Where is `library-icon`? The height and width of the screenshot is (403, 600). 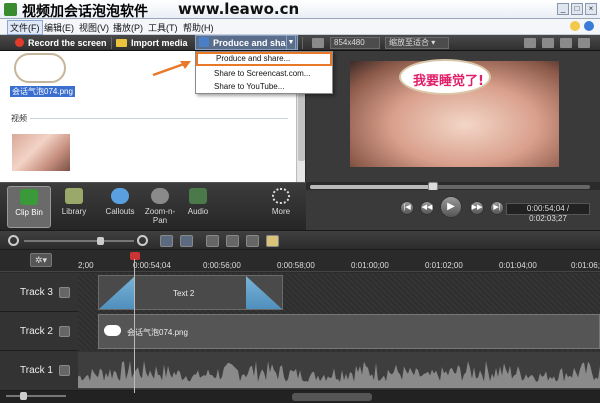
library-icon is located at coordinates (74, 196).